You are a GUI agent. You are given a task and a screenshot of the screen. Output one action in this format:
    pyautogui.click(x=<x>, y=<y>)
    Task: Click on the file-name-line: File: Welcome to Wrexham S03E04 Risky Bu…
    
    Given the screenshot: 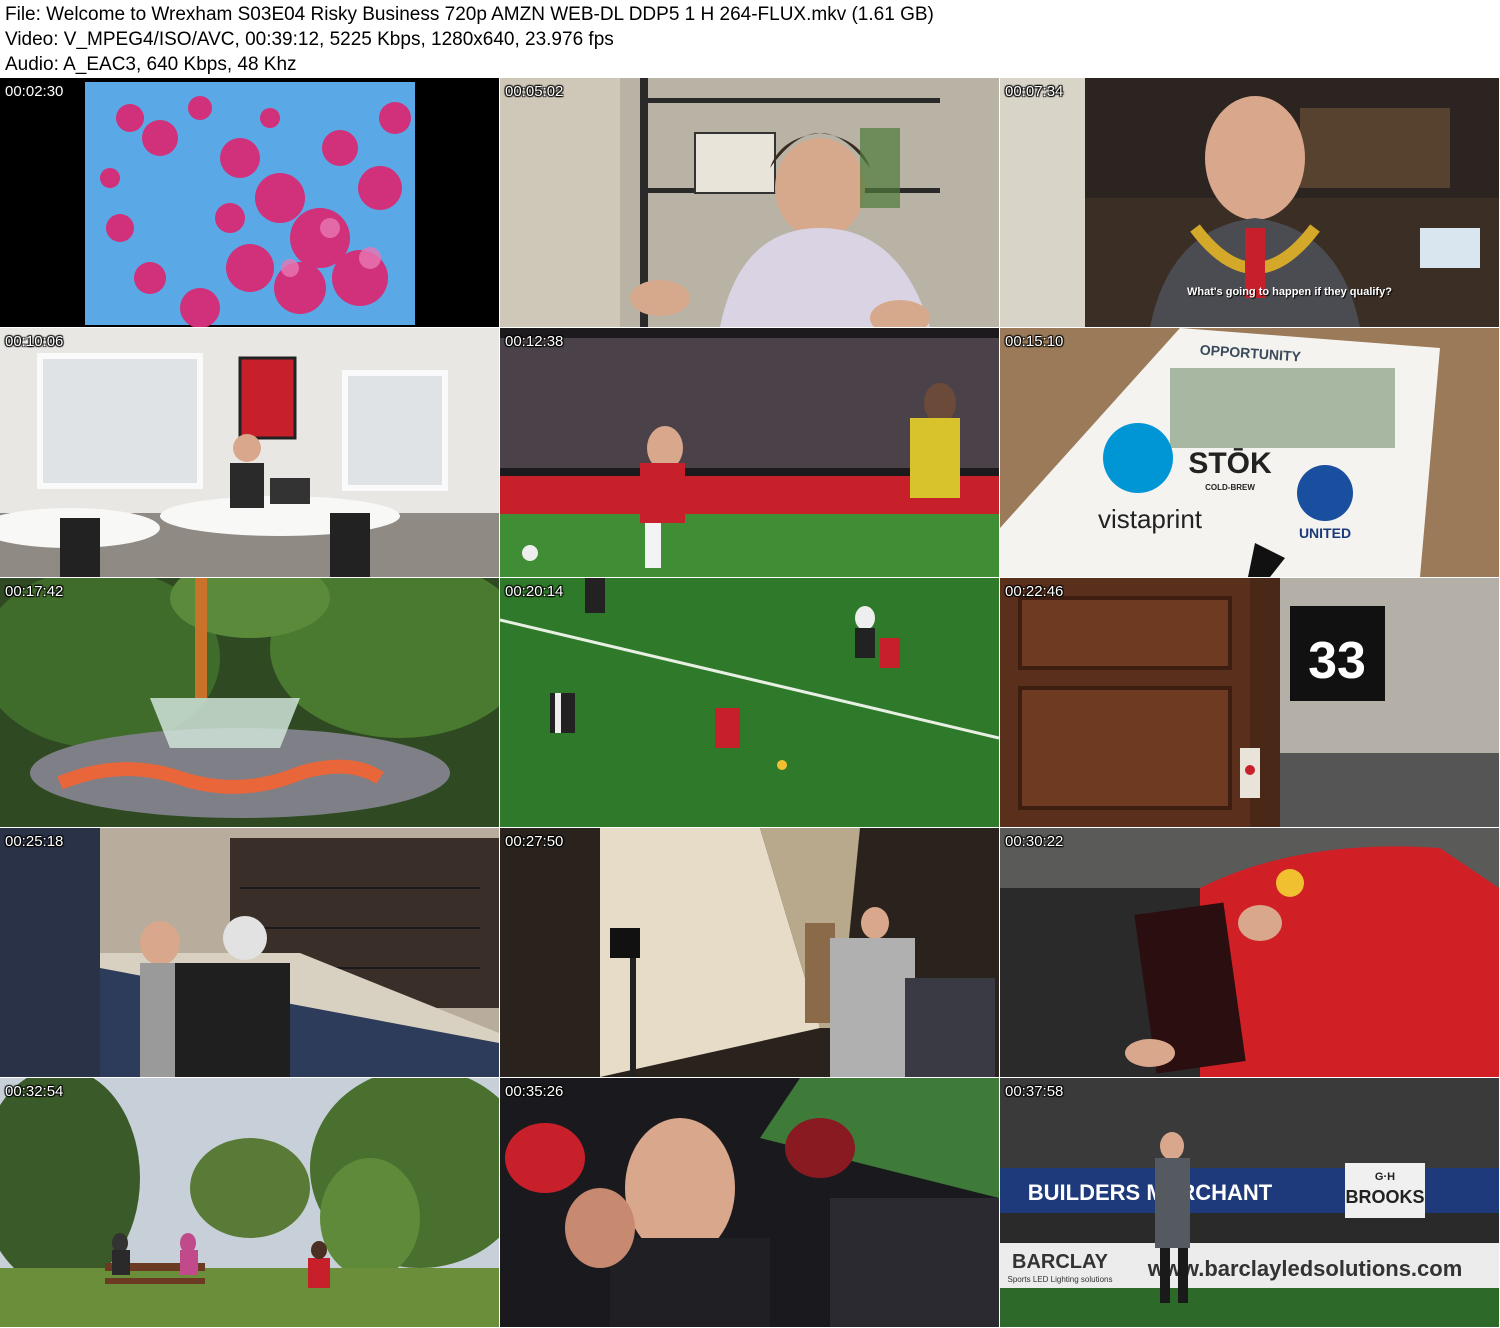 What is the action you would take?
    pyautogui.click(x=469, y=14)
    